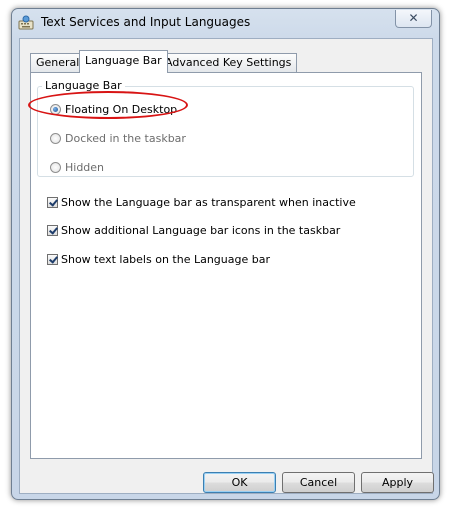 This screenshot has width=454, height=512. Describe the element at coordinates (123, 61) in the screenshot. I see `tab-language-bar: Language Bar` at that location.